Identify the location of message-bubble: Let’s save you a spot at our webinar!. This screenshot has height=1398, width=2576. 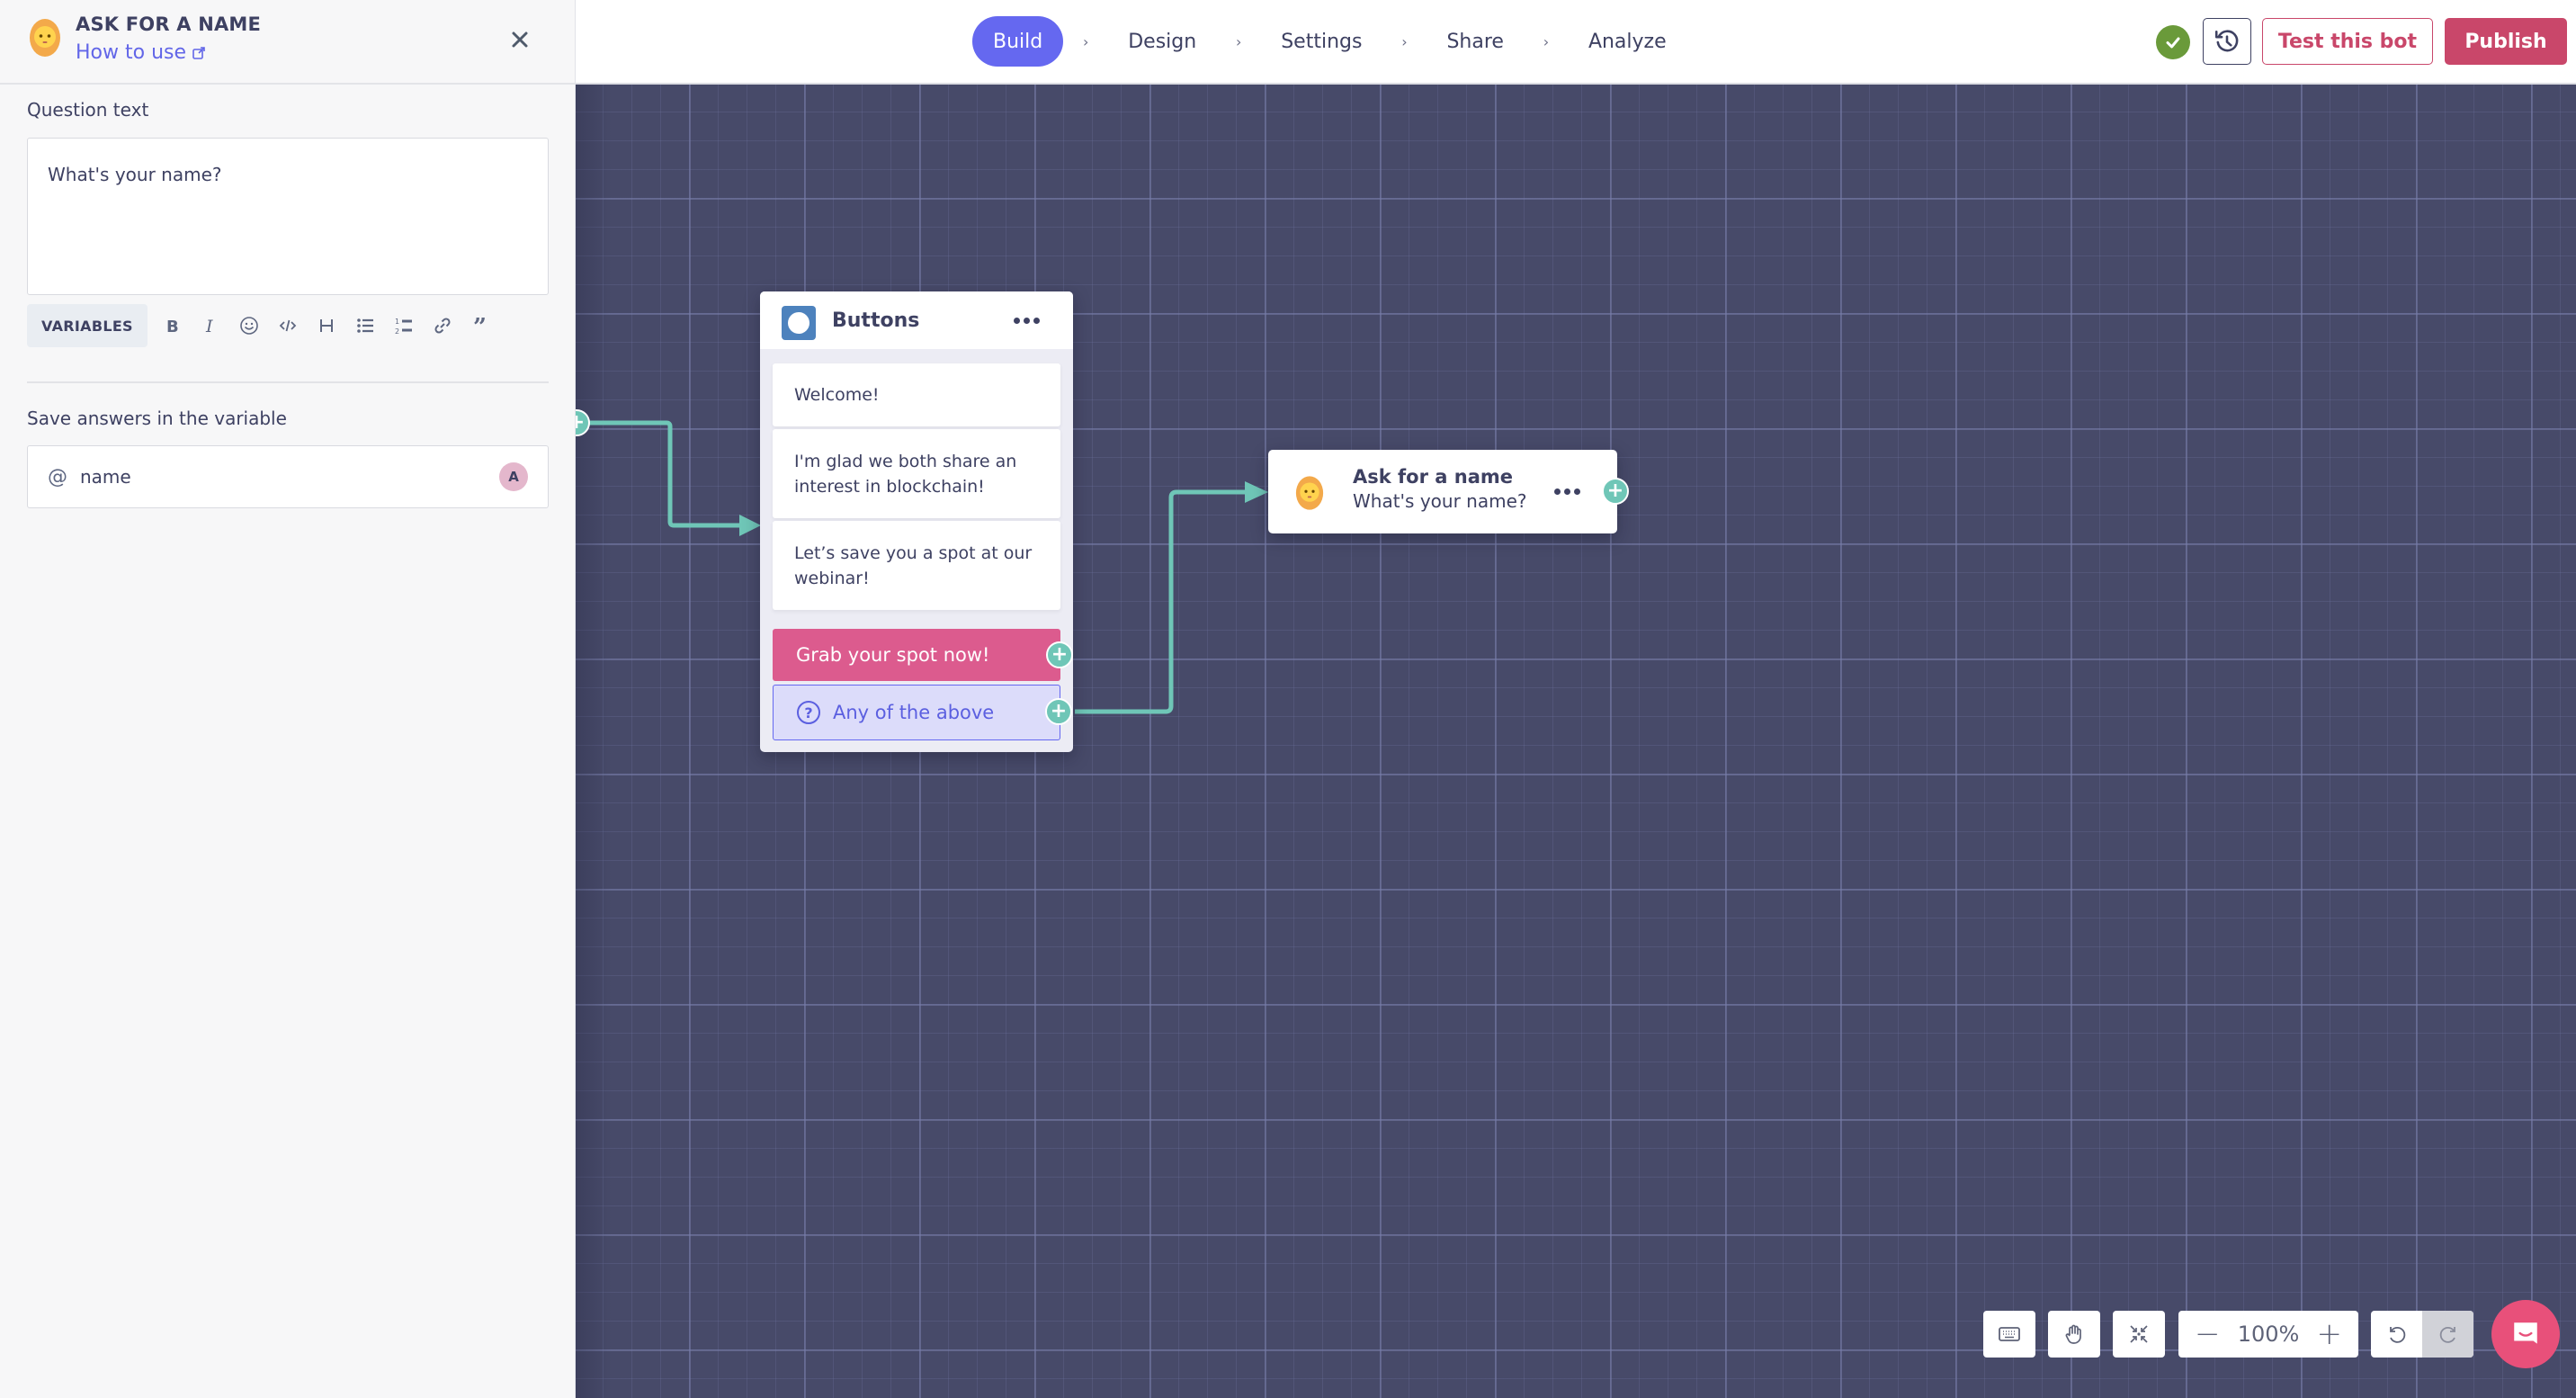
(916, 565).